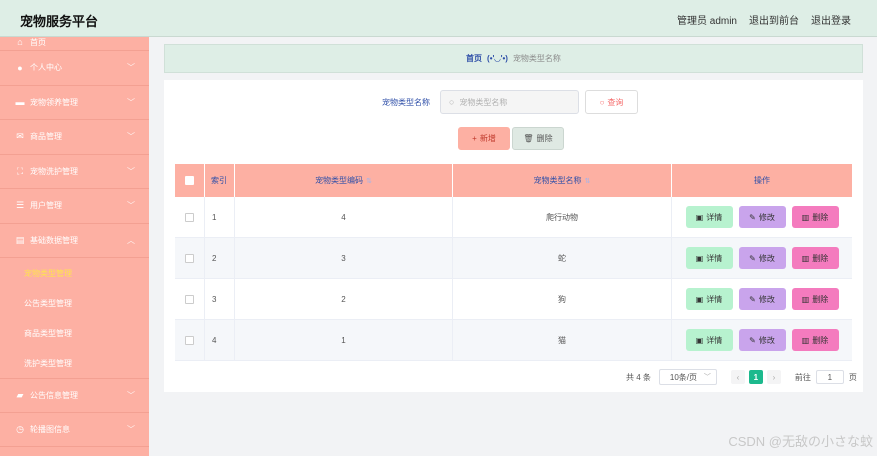 The height and width of the screenshot is (456, 877). I want to click on ticket-icon: ▰, so click(20, 394).